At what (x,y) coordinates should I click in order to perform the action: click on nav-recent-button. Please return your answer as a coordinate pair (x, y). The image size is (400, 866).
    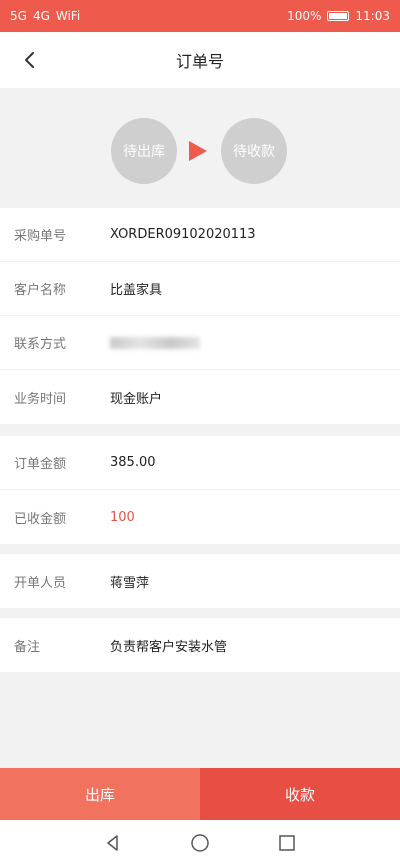
    Looking at the image, I should click on (287, 843).